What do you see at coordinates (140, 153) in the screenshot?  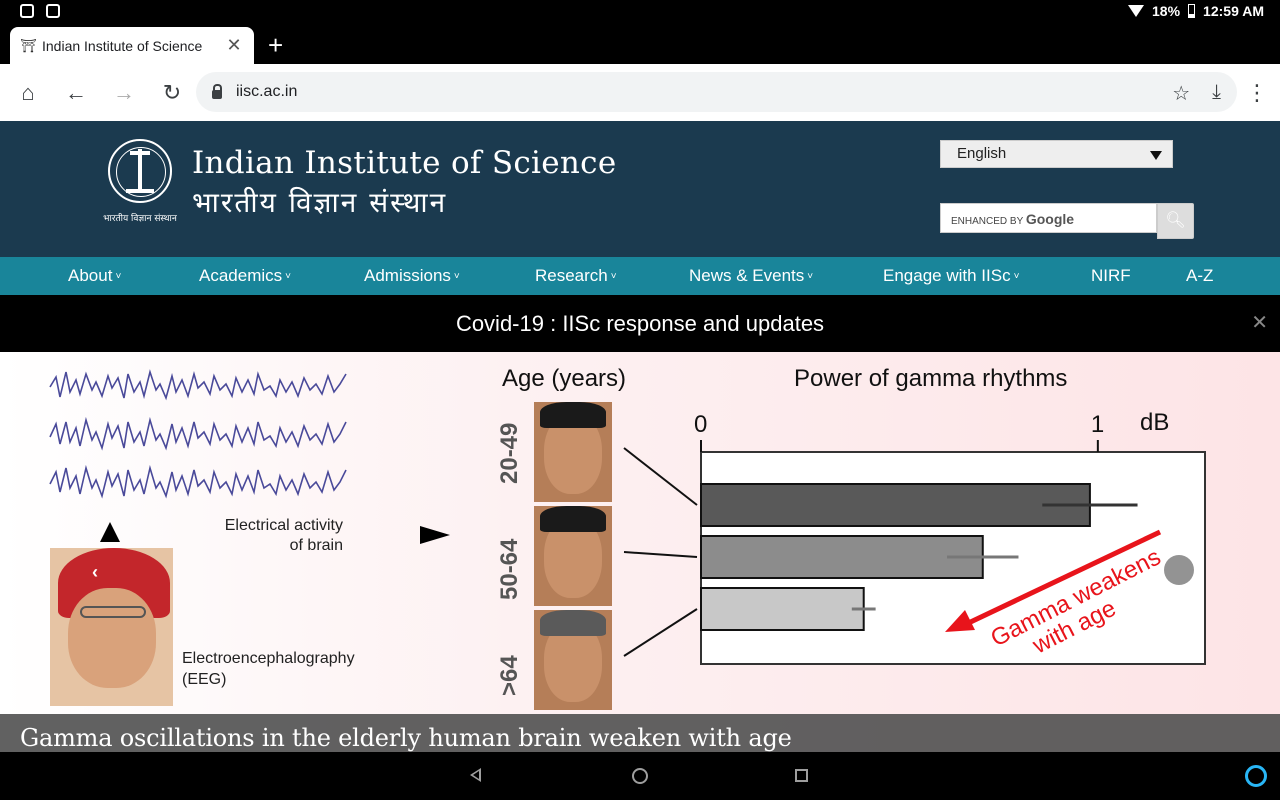 I see `logo-cap` at bounding box center [140, 153].